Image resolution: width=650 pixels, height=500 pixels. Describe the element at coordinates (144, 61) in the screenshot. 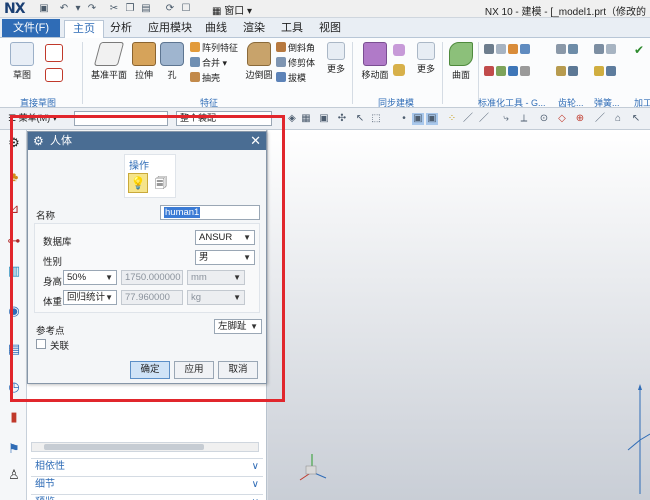

I see `extrude-button: 拉伸` at that location.